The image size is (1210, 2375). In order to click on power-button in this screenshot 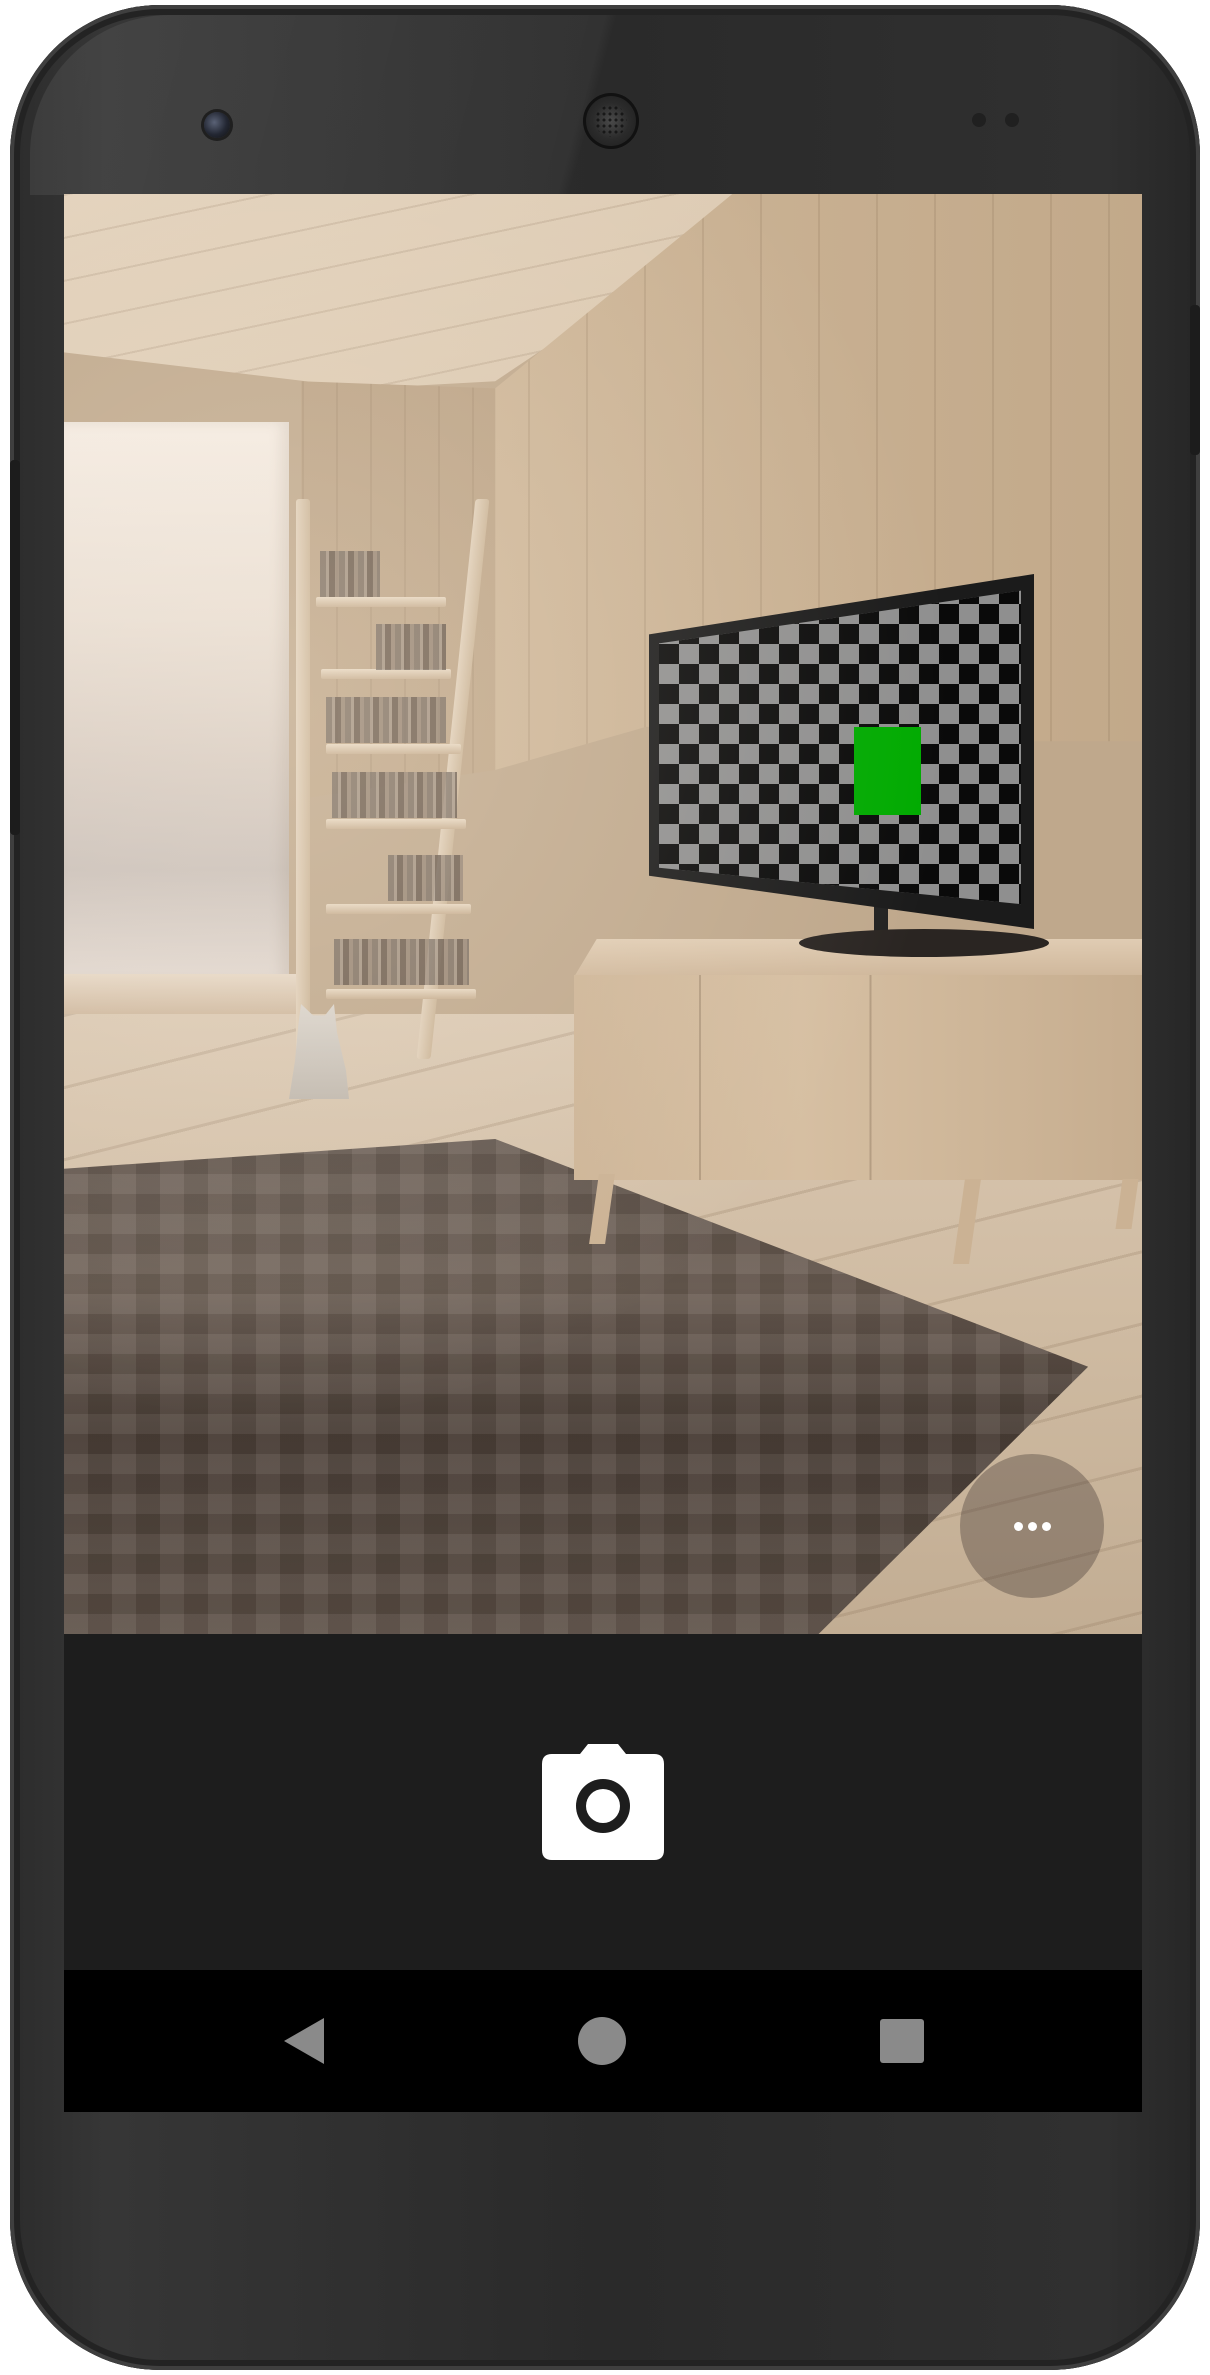, I will do `click(1195, 380)`.